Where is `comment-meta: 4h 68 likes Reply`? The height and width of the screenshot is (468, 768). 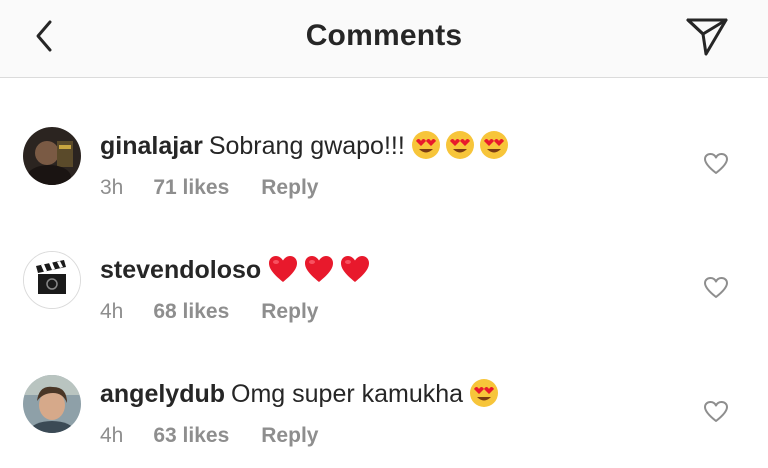
comment-meta: 4h 68 likes Reply is located at coordinates (209, 312).